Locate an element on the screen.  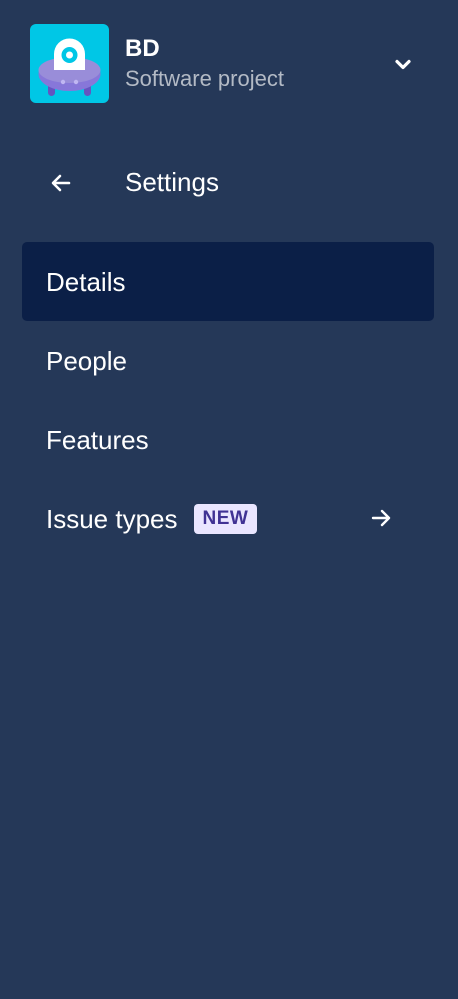
settings-title: Settings is located at coordinates (172, 182).